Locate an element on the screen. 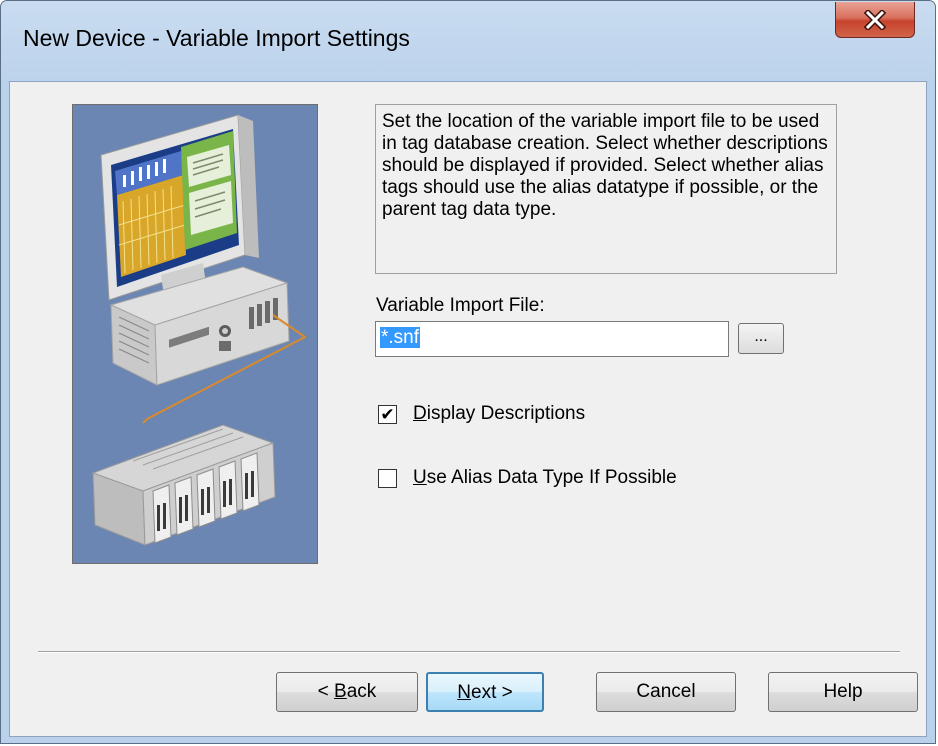 Image resolution: width=938 pixels, height=746 pixels. selected-text: *.snf is located at coordinates (400, 337).